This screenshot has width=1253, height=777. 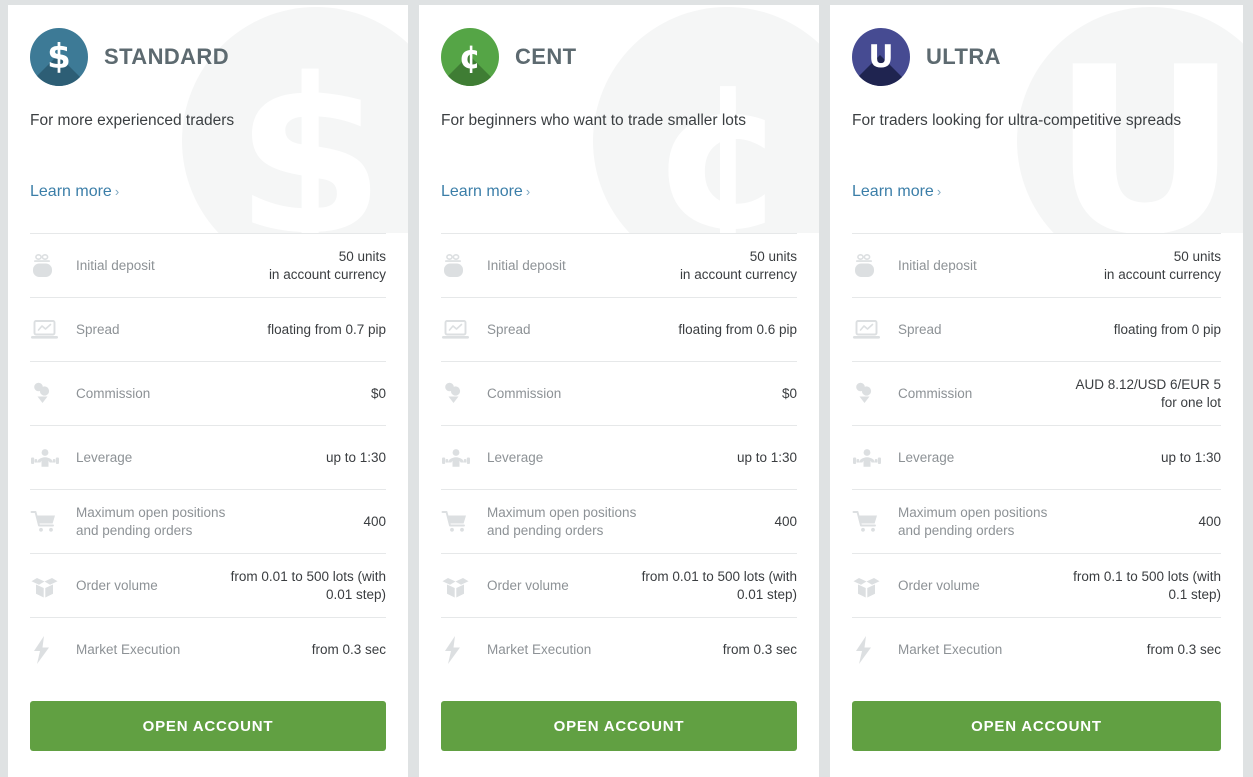 I want to click on card-header-row: U ULTRA, so click(x=1036, y=57).